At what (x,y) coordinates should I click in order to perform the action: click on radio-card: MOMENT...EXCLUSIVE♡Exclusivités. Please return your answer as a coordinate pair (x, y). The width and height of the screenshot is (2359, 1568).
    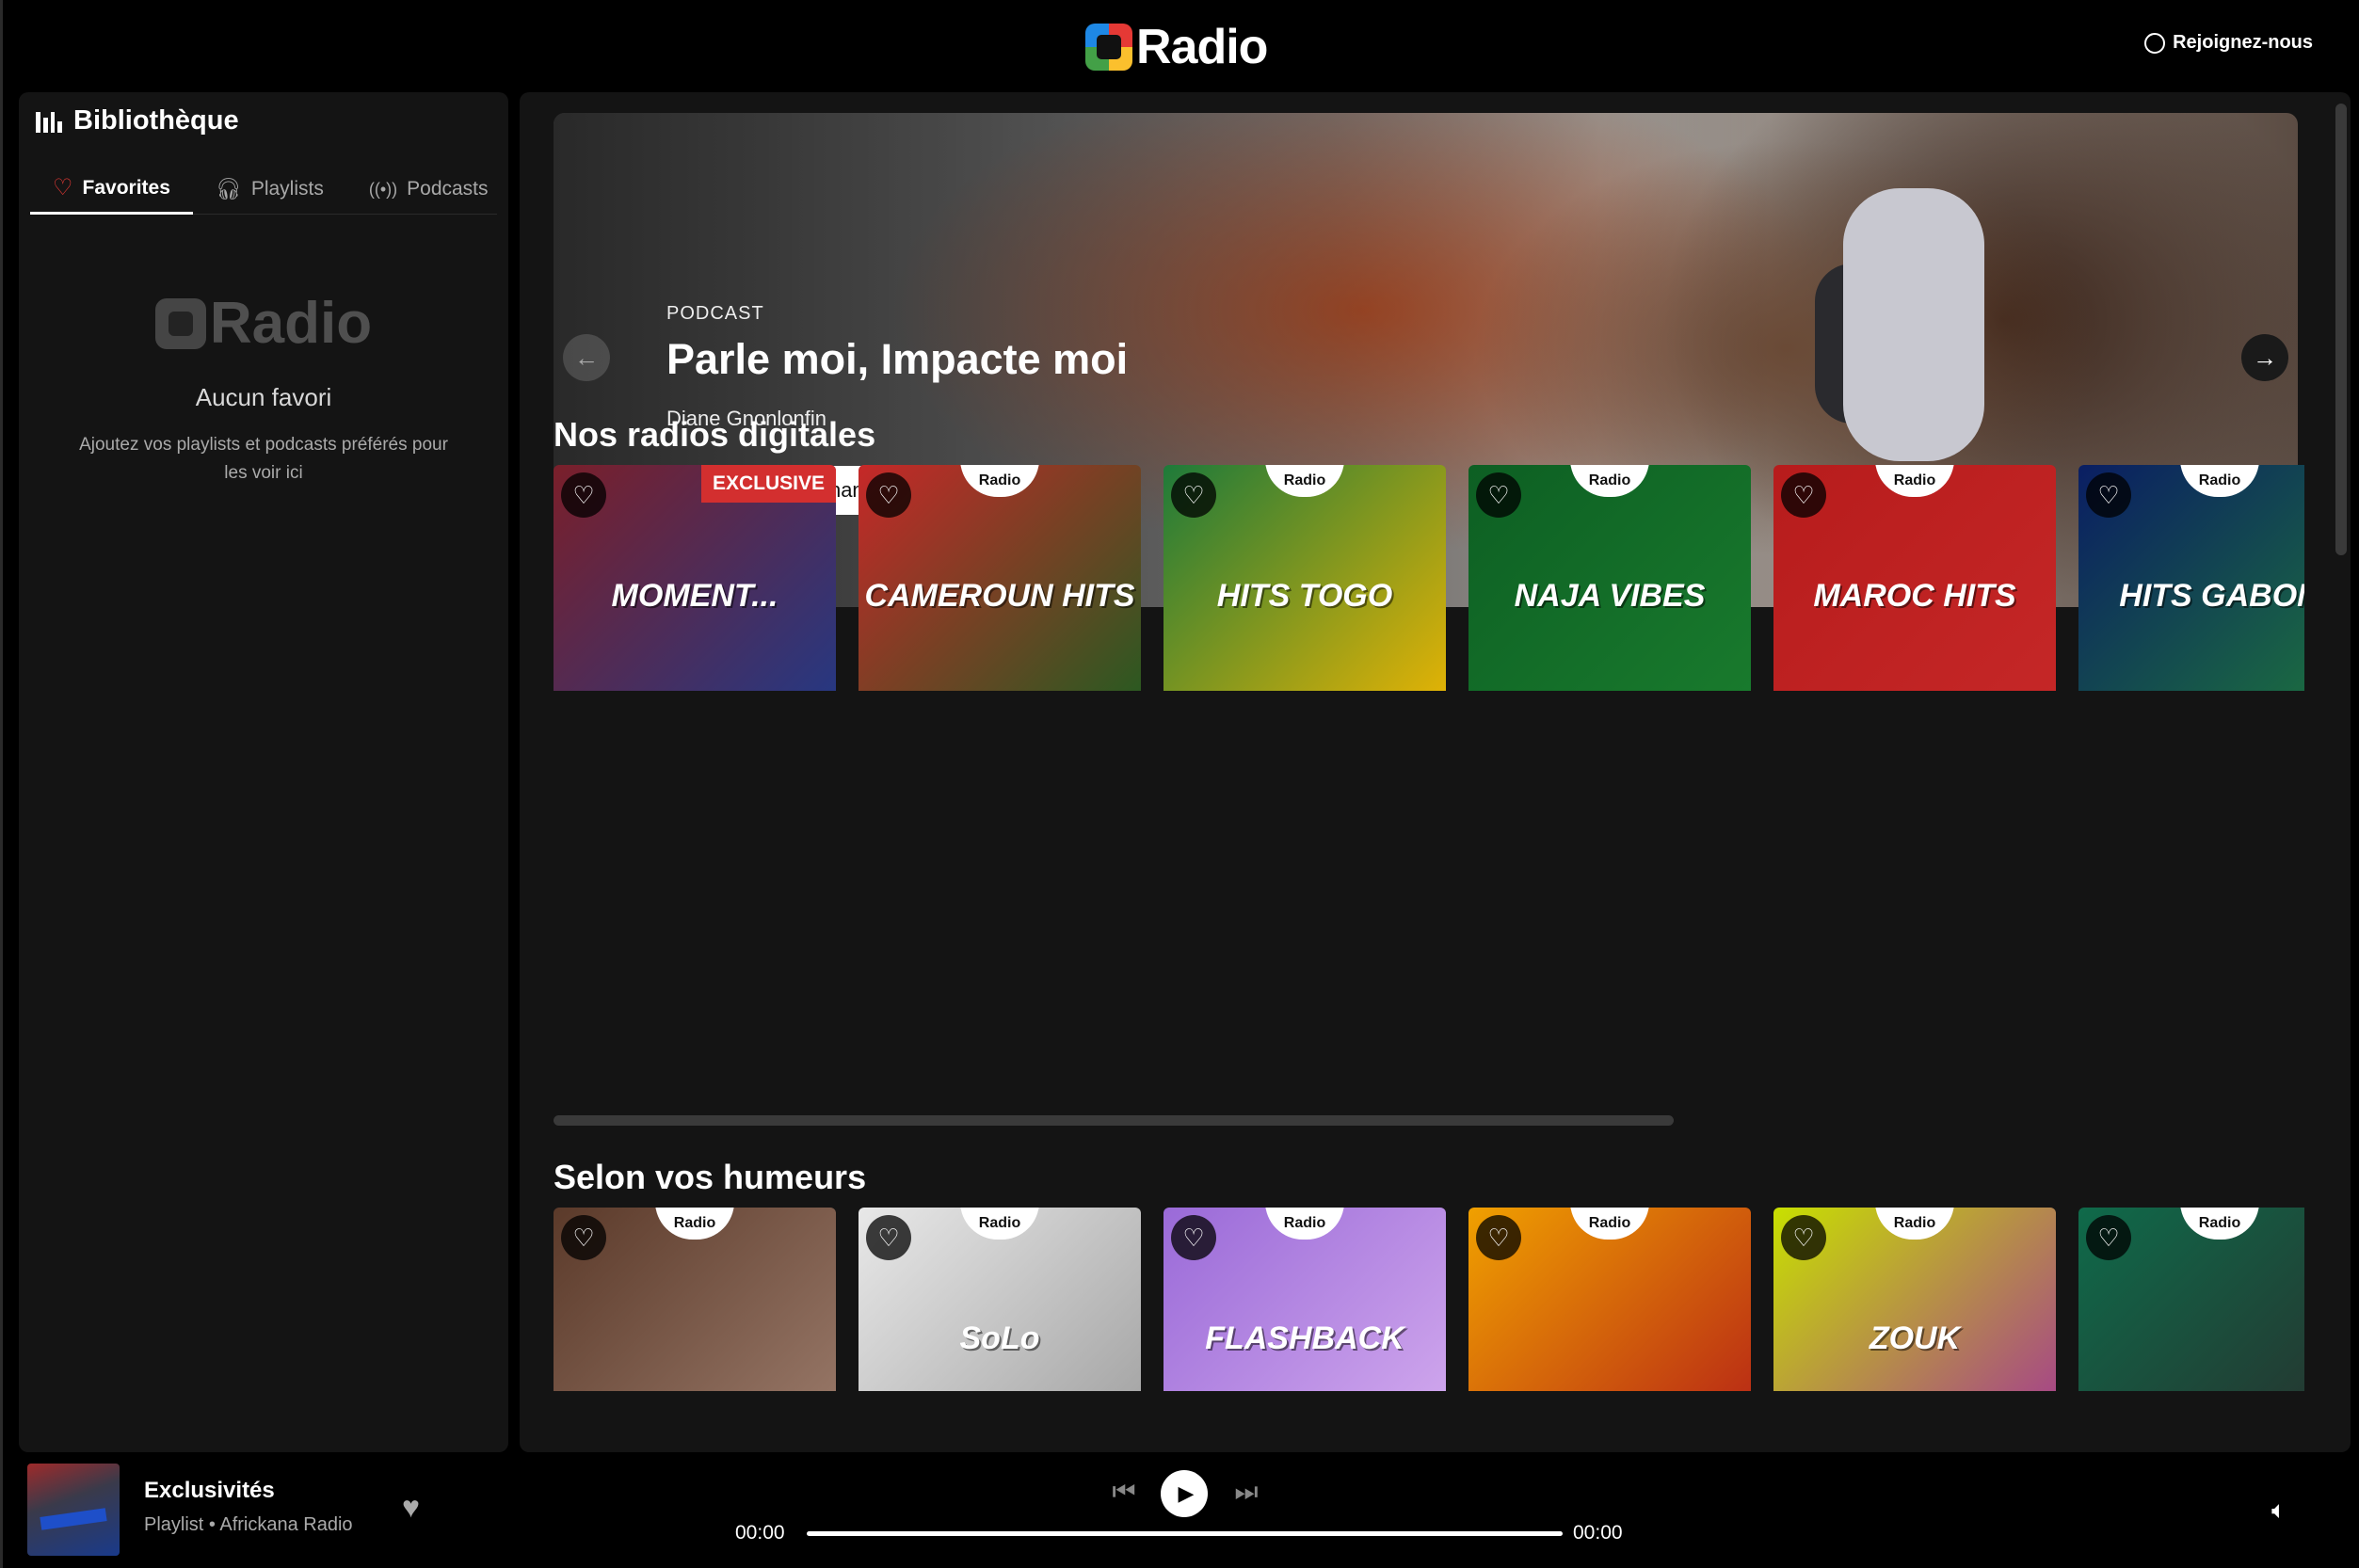
    Looking at the image, I should click on (695, 578).